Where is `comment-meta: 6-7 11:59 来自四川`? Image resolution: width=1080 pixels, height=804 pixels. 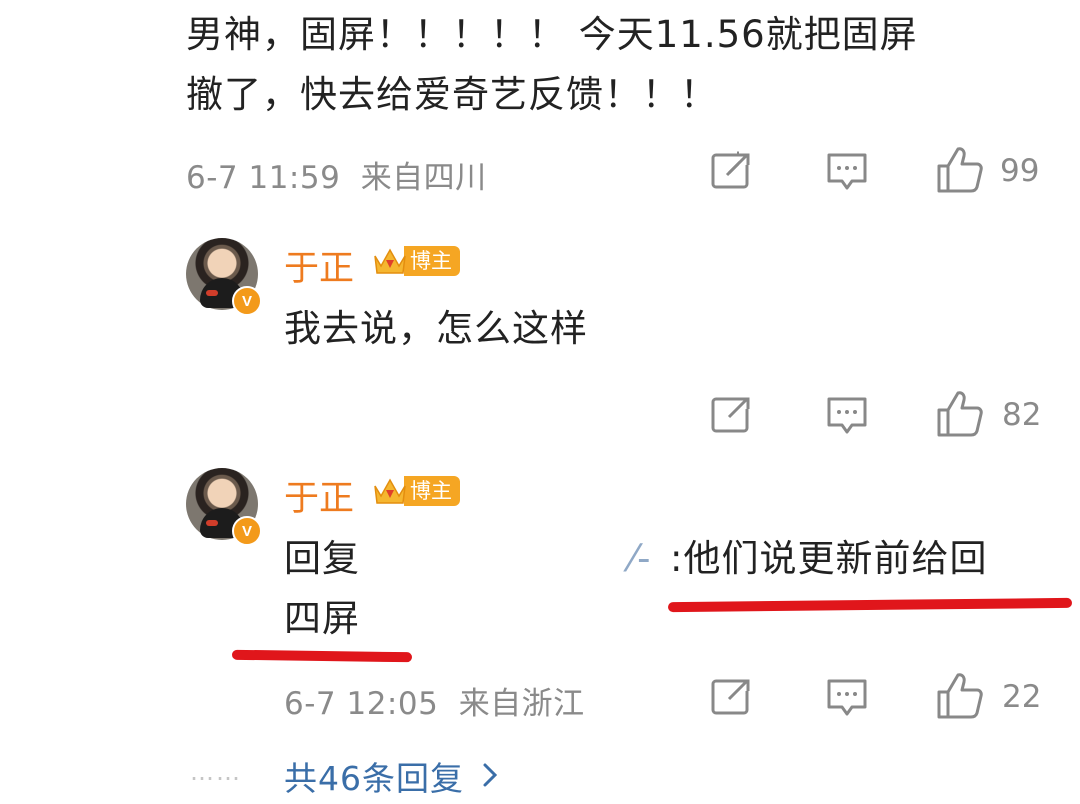
comment-meta: 6-7 11:59 来自四川 is located at coordinates (336, 174).